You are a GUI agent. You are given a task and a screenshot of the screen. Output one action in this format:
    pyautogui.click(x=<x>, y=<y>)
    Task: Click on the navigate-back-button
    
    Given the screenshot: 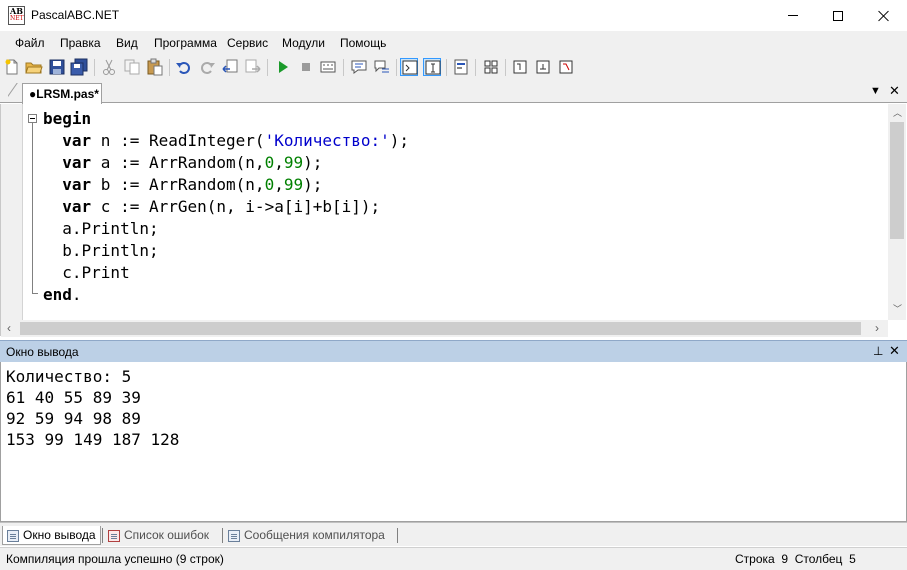 What is the action you would take?
    pyautogui.click(x=230, y=67)
    